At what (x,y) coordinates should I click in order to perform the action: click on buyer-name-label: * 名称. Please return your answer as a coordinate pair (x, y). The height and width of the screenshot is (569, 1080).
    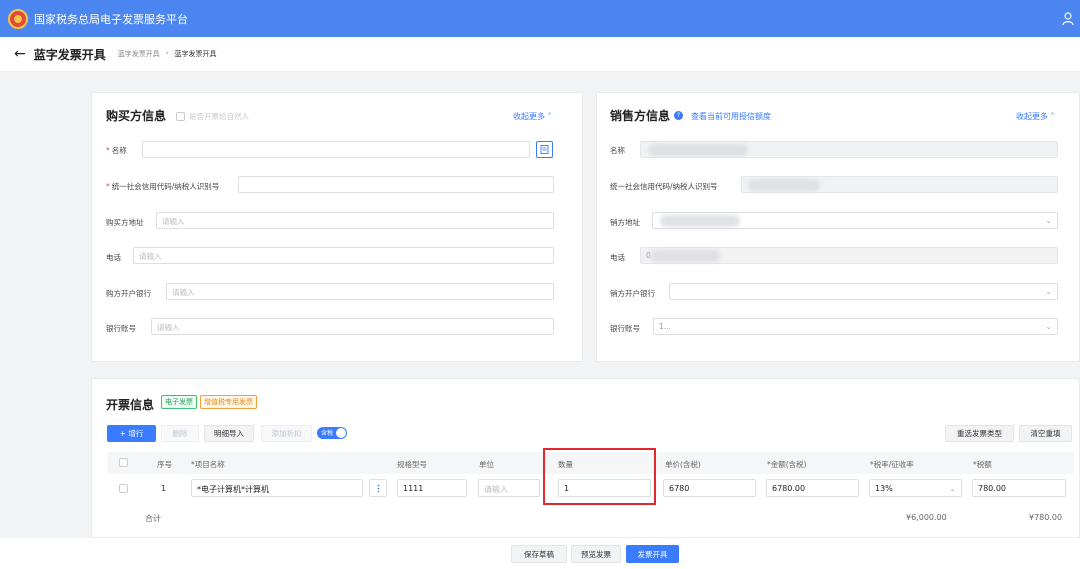
    Looking at the image, I should click on (116, 150).